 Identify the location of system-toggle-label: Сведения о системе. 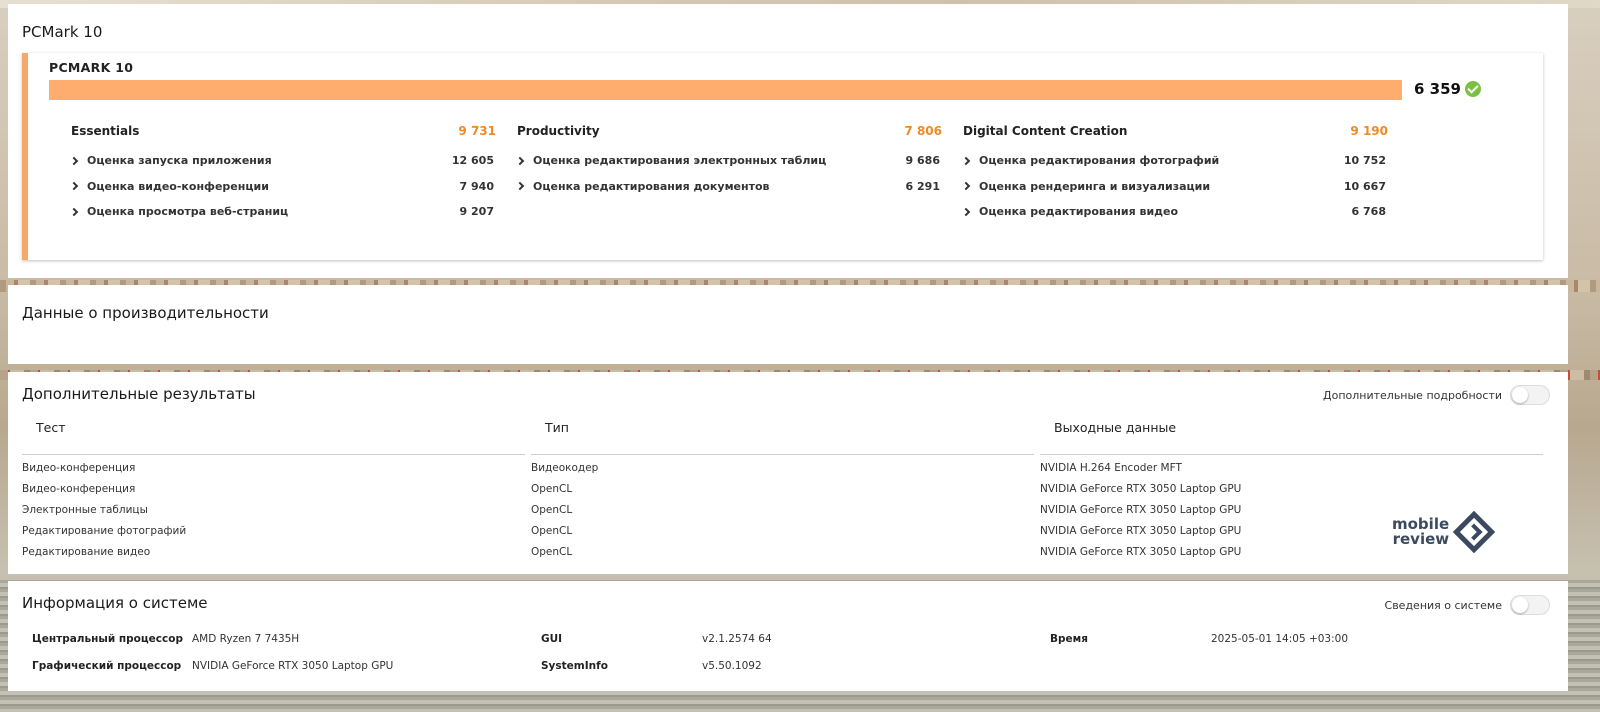
(1443, 605).